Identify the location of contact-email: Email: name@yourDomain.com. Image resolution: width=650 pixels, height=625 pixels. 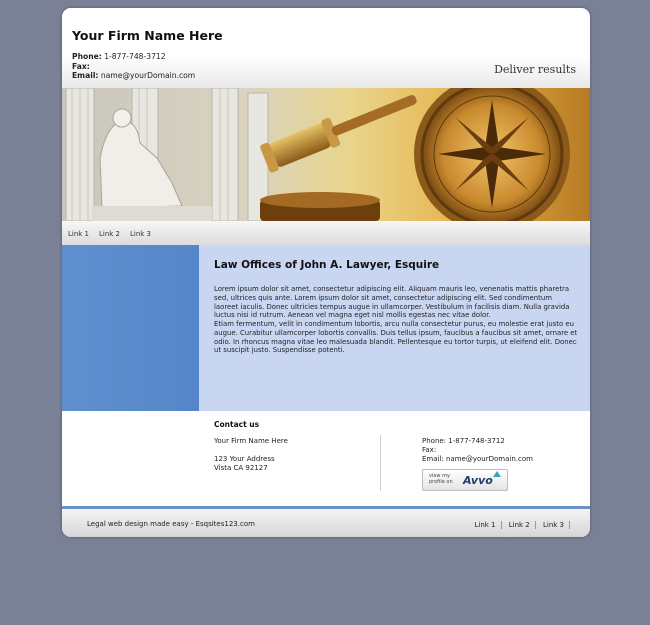
(477, 459).